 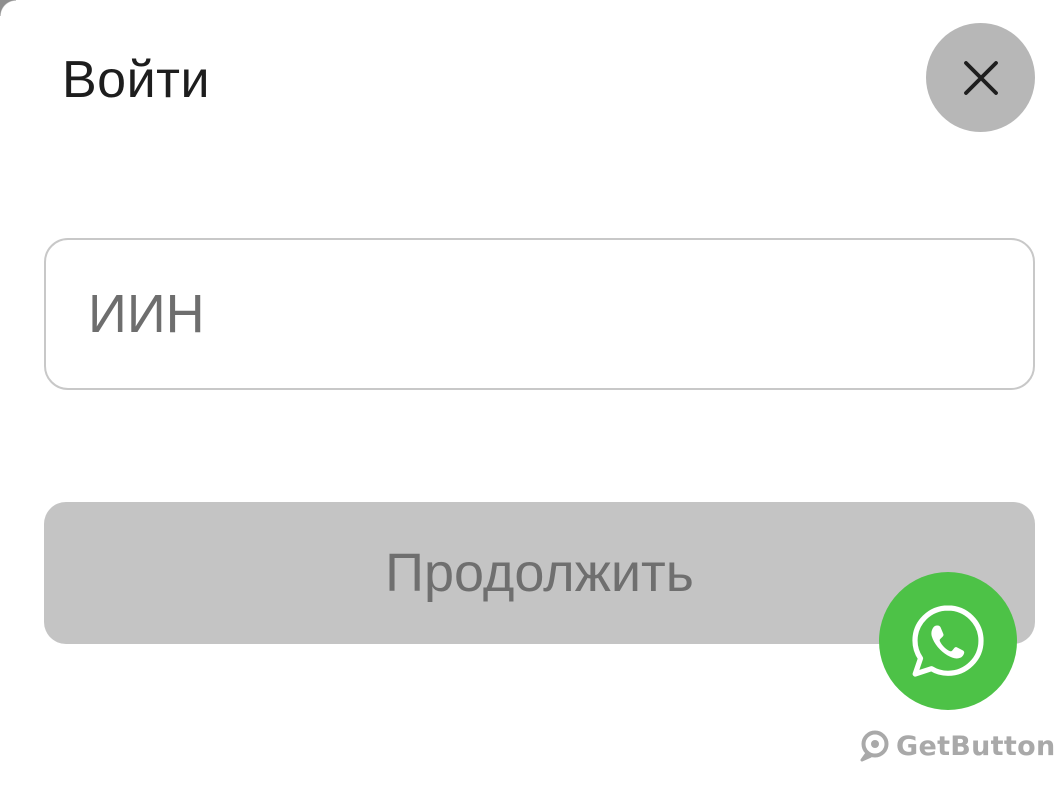 I want to click on whatsapp-icon, so click(x=948, y=641).